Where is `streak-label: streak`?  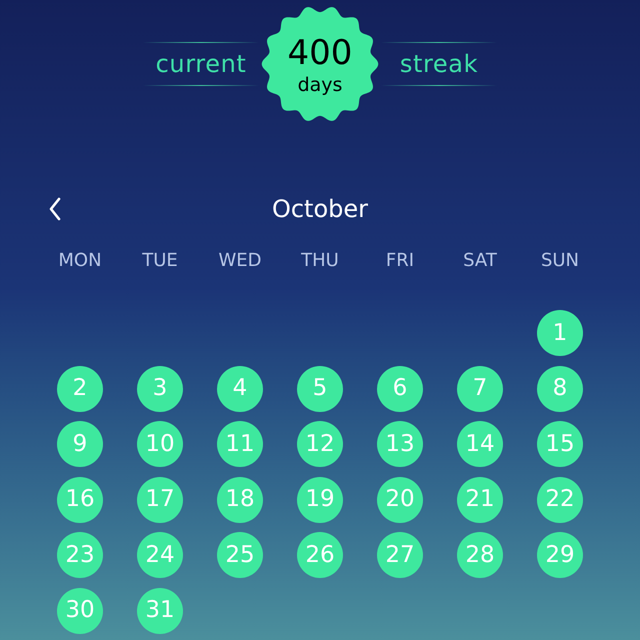 streak-label: streak is located at coordinates (439, 64).